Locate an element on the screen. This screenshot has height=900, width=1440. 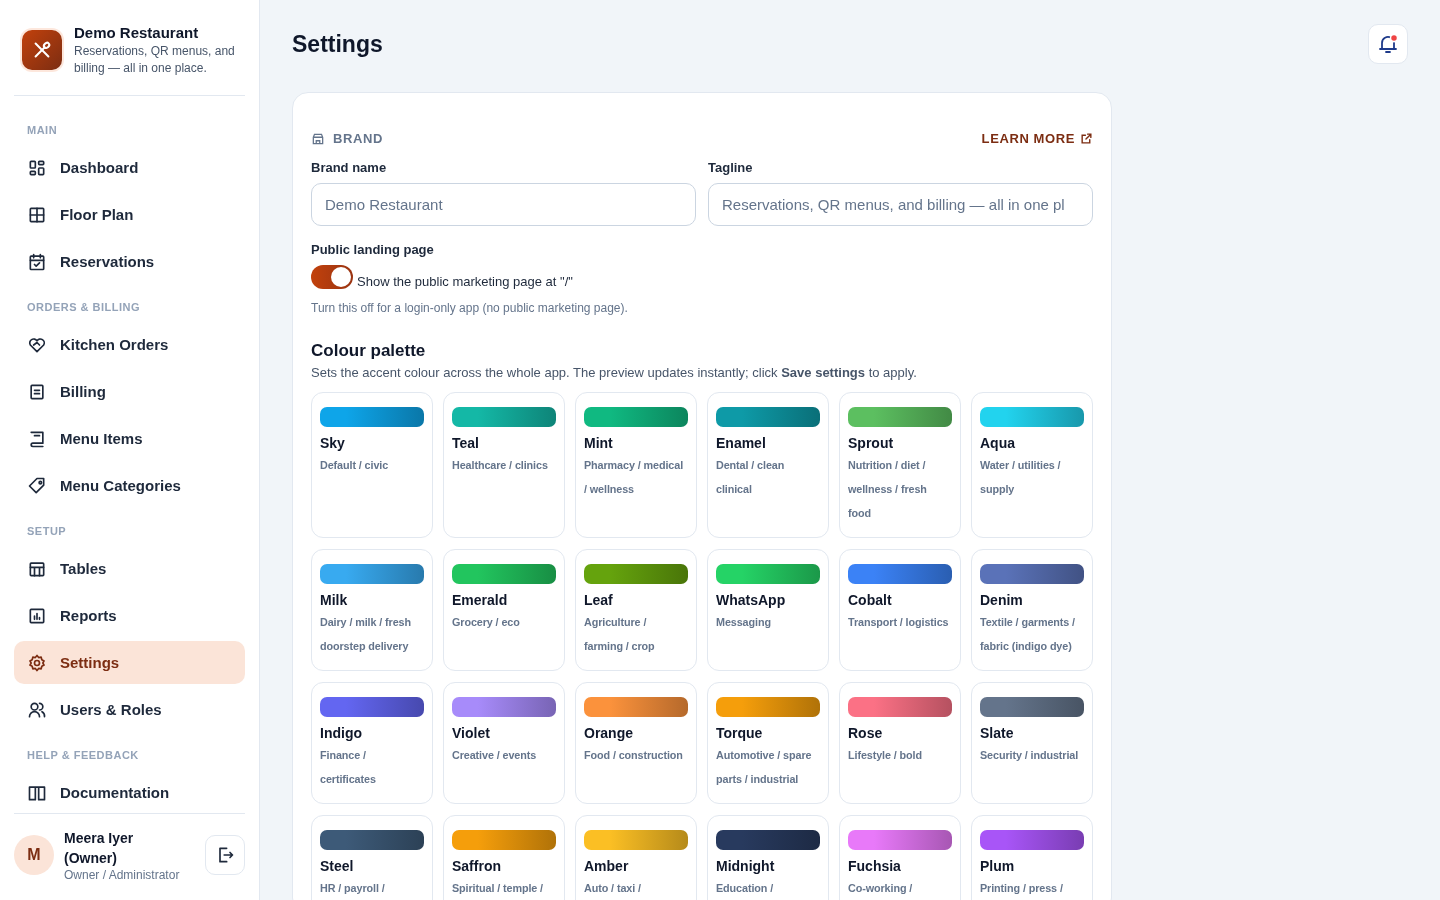
settings-icon is located at coordinates (37, 662).